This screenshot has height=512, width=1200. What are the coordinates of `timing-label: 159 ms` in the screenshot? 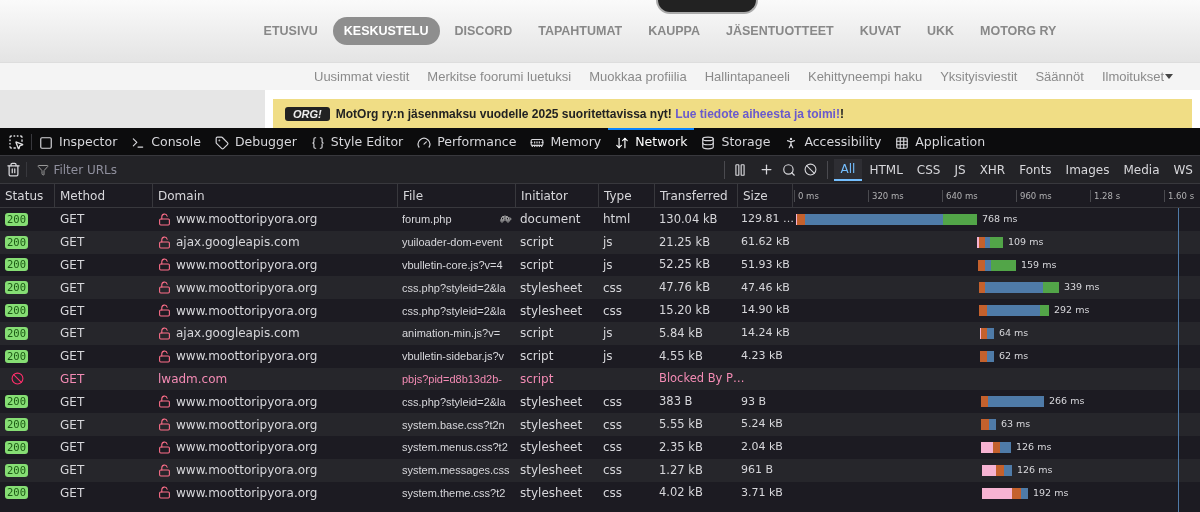 It's located at (1039, 264).